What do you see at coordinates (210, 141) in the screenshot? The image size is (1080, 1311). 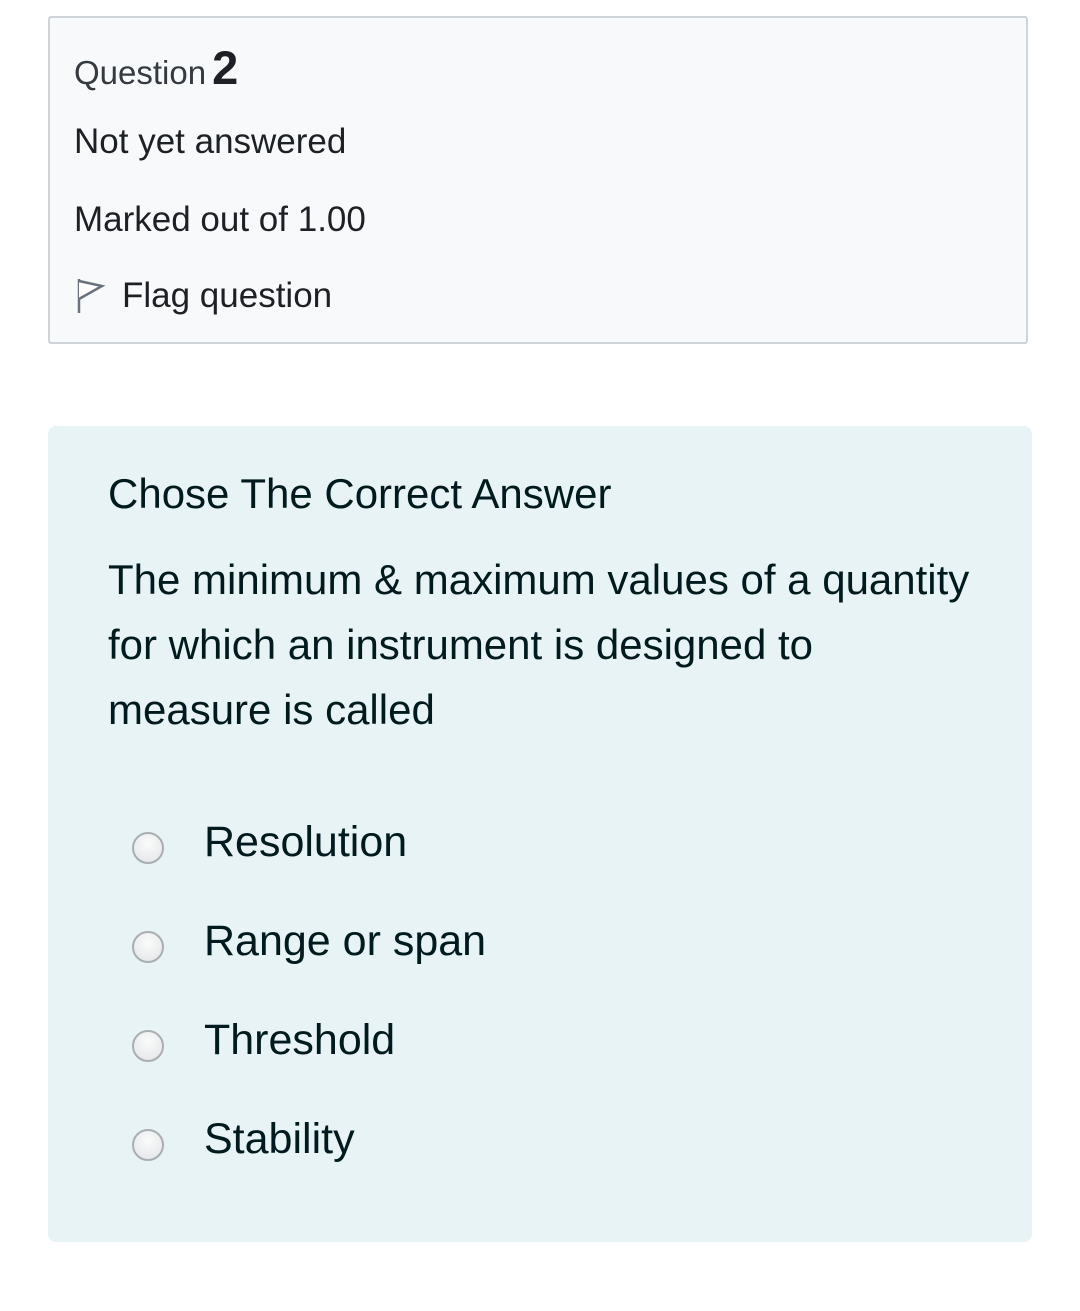 I see `question-state: Not yet answered` at bounding box center [210, 141].